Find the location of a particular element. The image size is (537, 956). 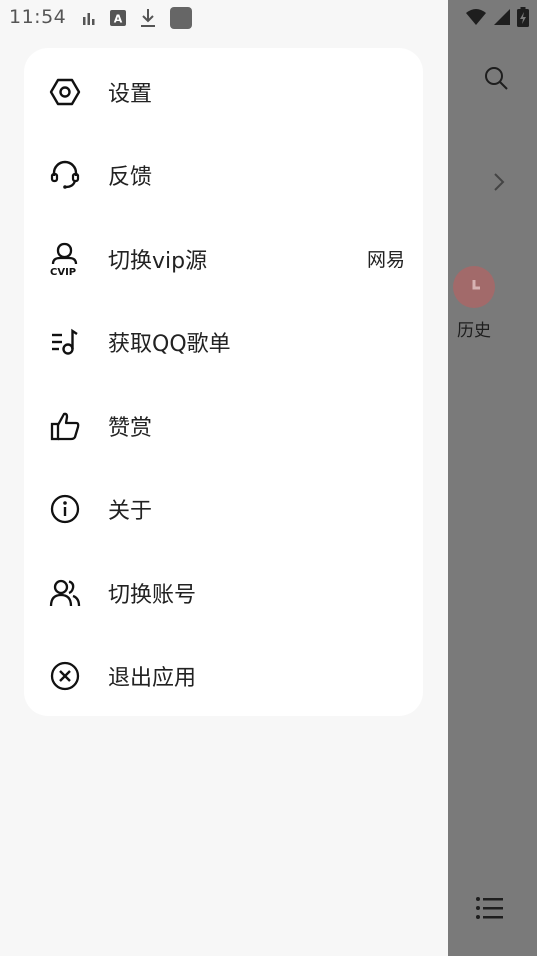

menu-item-import-qq-playlist: 获取QQ歌单 is located at coordinates (223, 341).